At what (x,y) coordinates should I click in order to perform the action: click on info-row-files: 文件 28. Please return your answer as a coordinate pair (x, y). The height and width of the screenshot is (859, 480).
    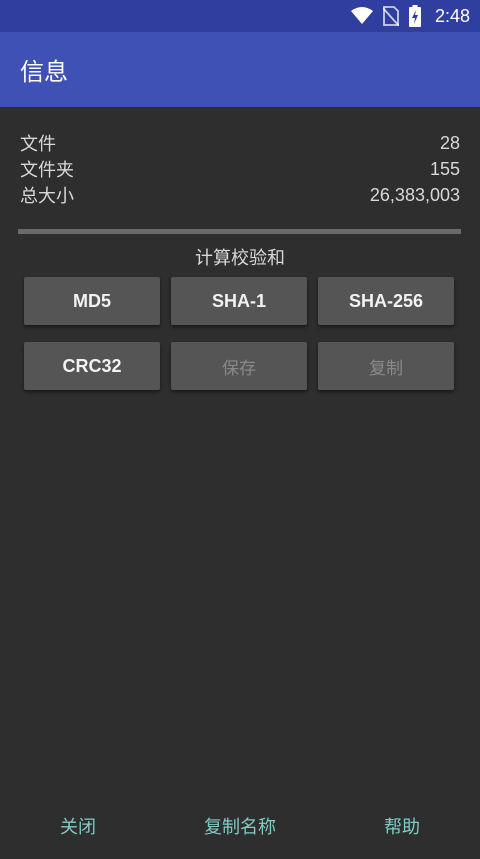
    Looking at the image, I should click on (240, 143).